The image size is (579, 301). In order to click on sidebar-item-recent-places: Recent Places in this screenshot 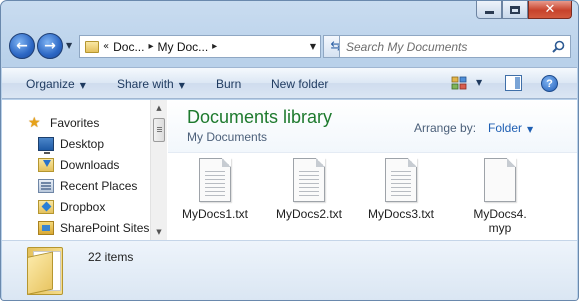, I will do `click(76, 185)`.